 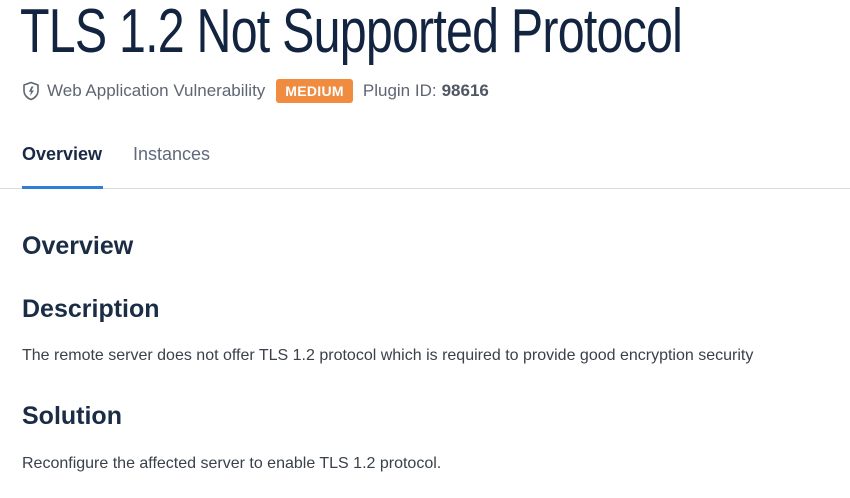 I want to click on shield-icon, so click(x=31, y=91).